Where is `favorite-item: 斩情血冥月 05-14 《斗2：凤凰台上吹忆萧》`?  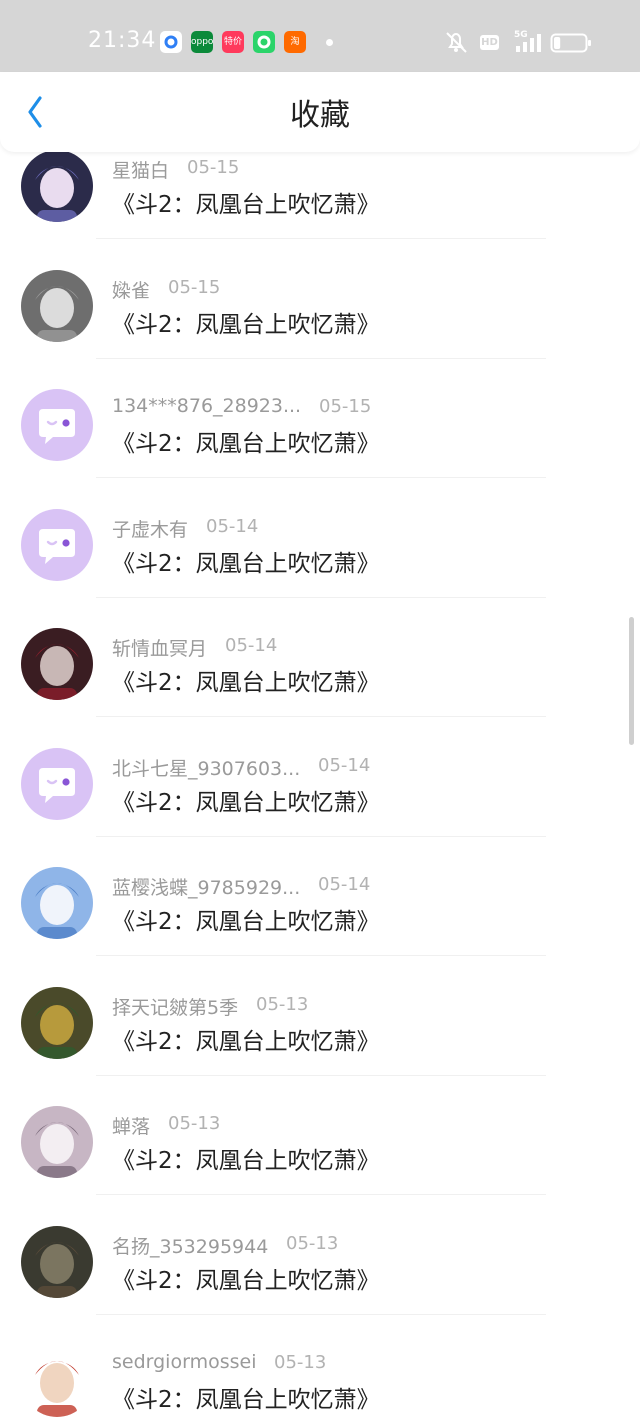
favorite-item: 斩情血冥月 05-14 《斗2：凤凰台上吹忆萧》 is located at coordinates (320, 688).